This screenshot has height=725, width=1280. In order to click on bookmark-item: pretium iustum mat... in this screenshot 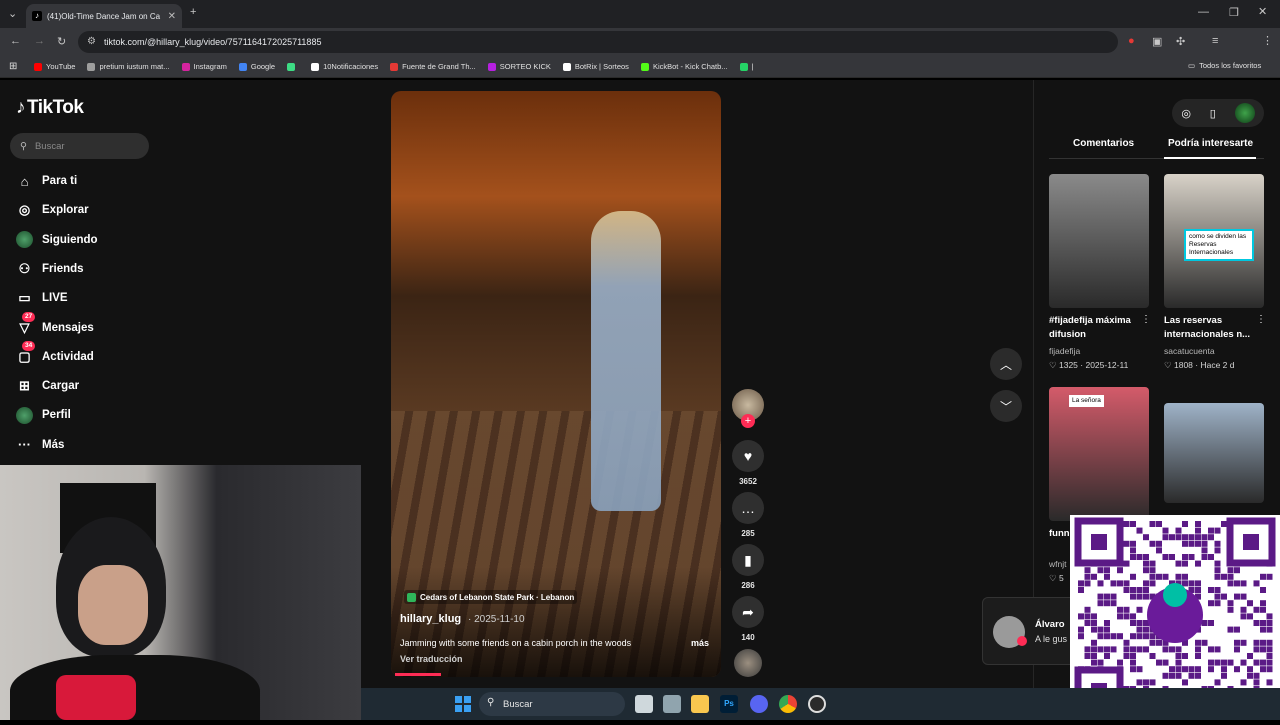, I will do `click(128, 66)`.